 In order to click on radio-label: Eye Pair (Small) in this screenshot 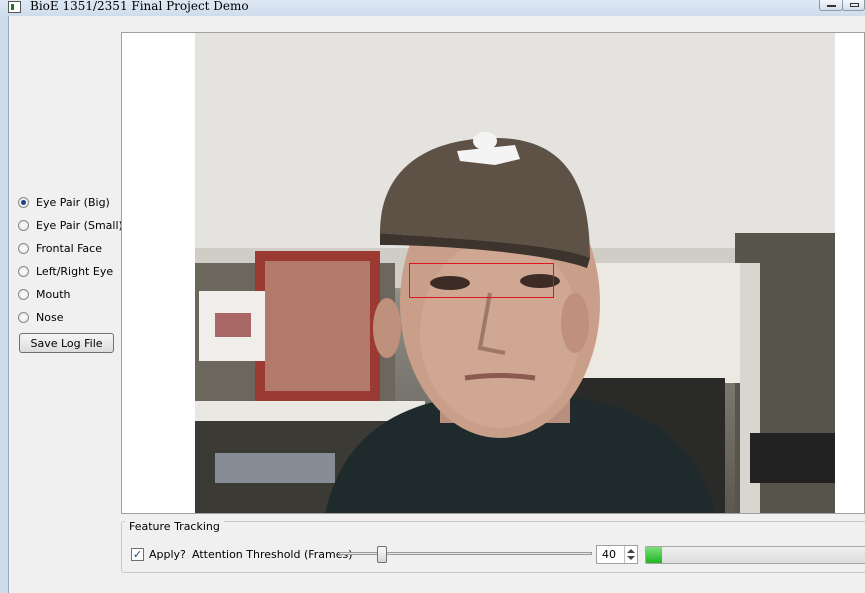, I will do `click(79, 225)`.